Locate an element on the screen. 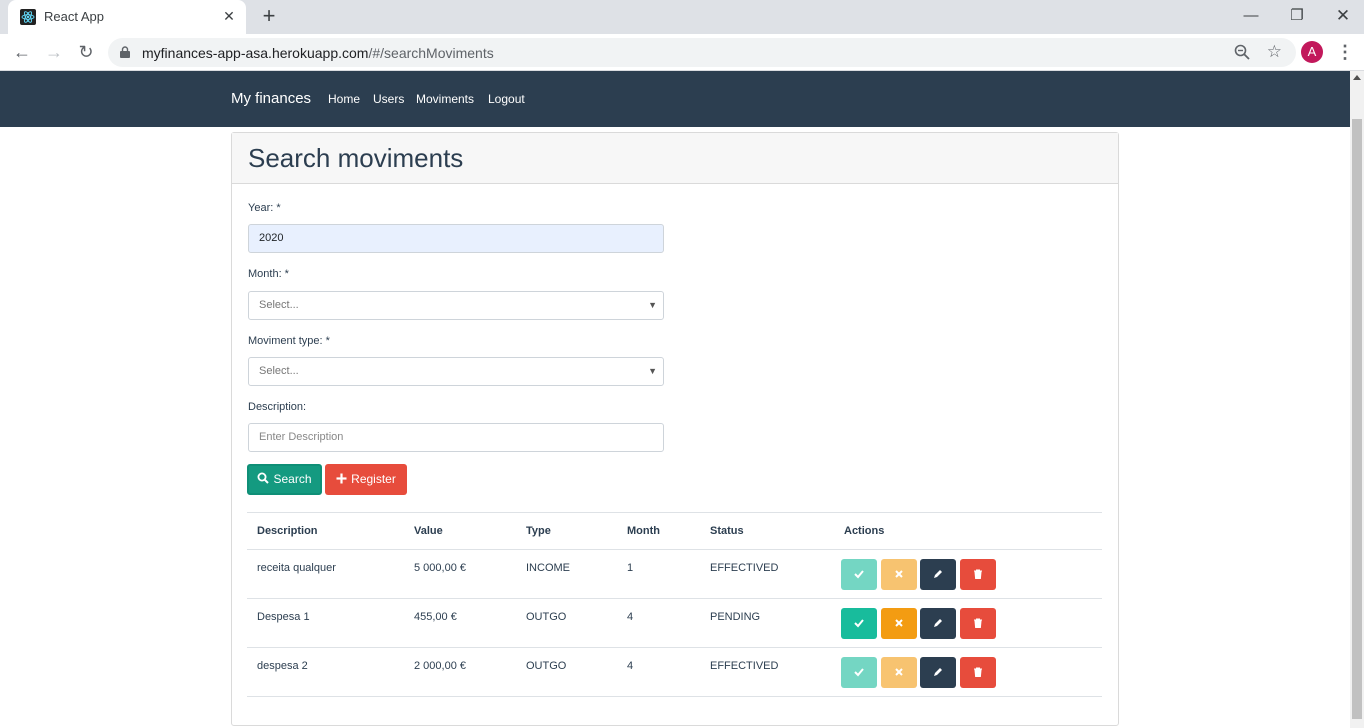  browser-menu-icon: ⋮ is located at coordinates (1345, 52).